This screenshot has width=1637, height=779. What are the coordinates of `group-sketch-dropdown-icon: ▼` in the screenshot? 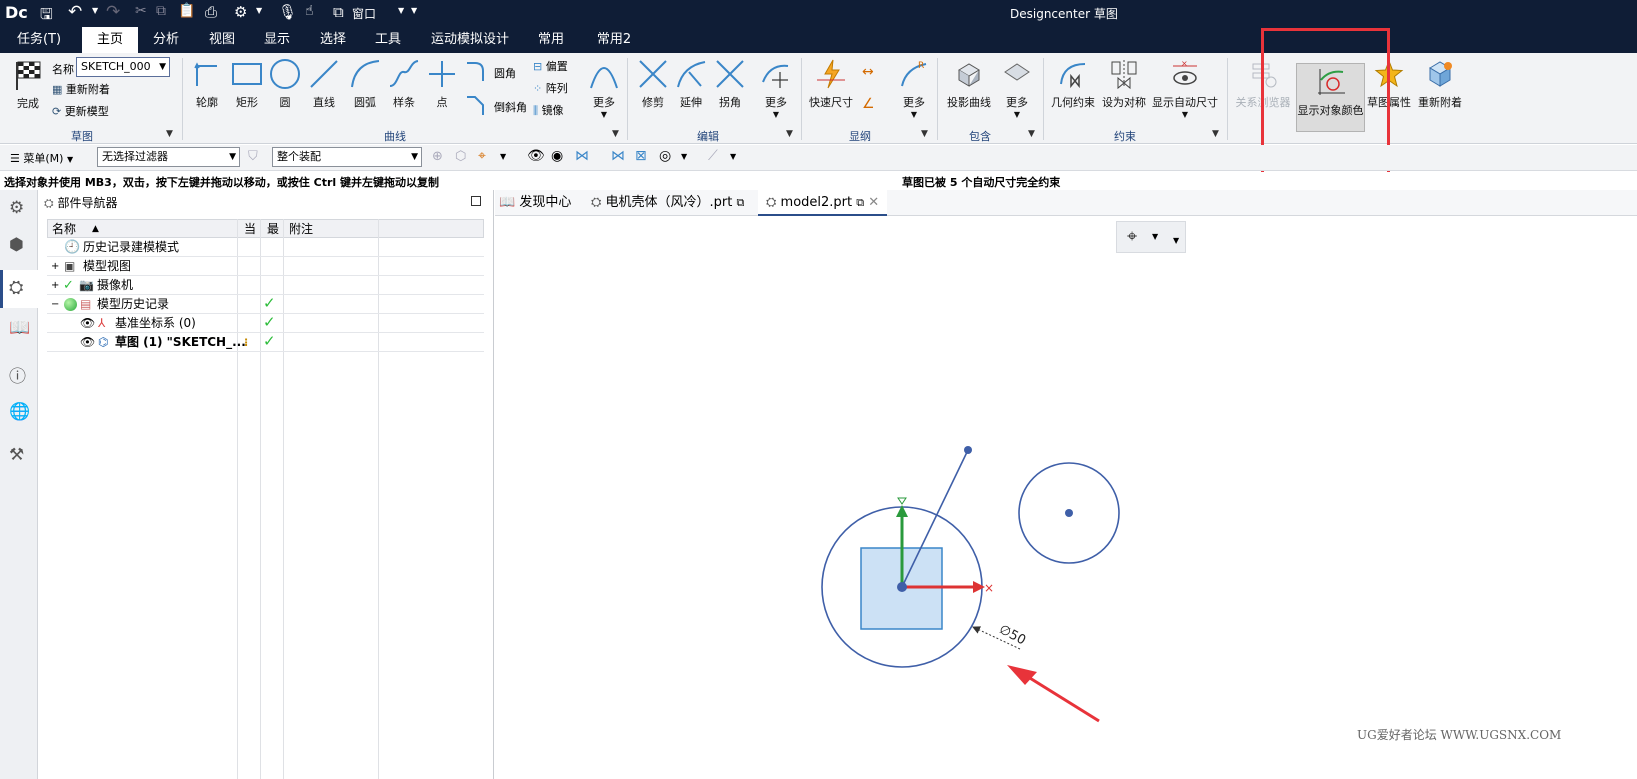 It's located at (169, 134).